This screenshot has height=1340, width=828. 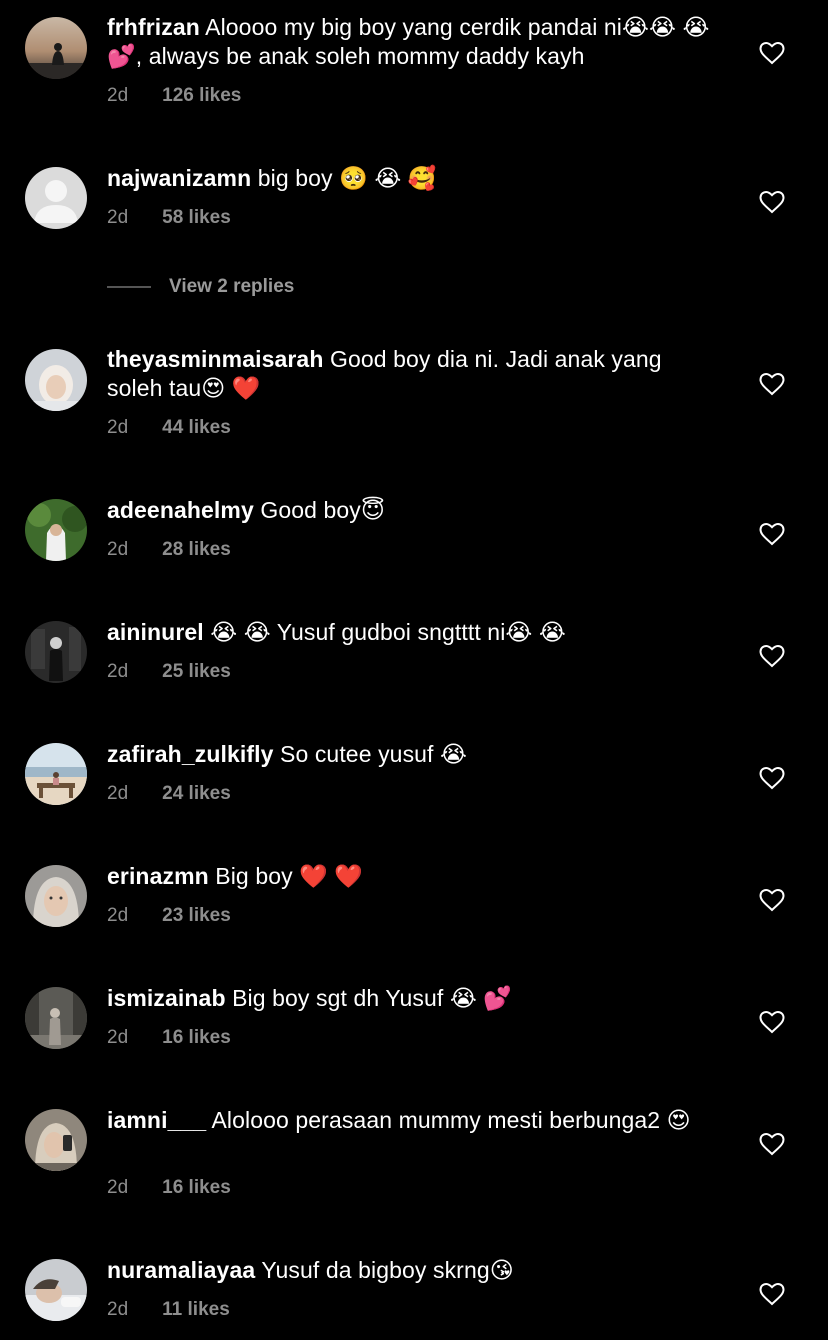 I want to click on comment-body: ismizainab Big boy sgt dh Yusuf 😭 💕, so click(x=412, y=998).